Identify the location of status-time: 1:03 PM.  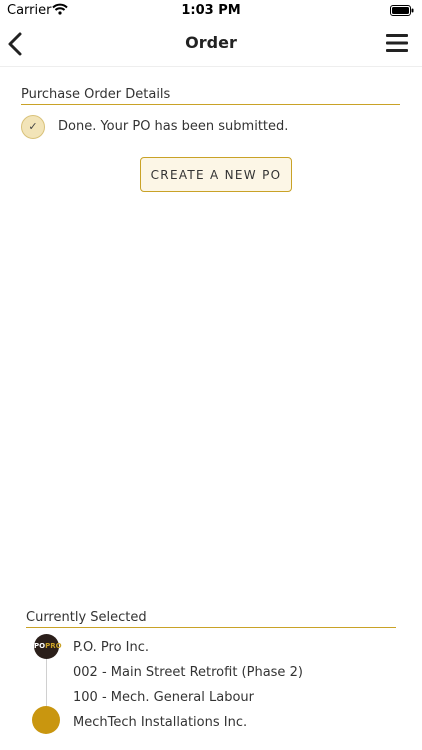
(211, 10).